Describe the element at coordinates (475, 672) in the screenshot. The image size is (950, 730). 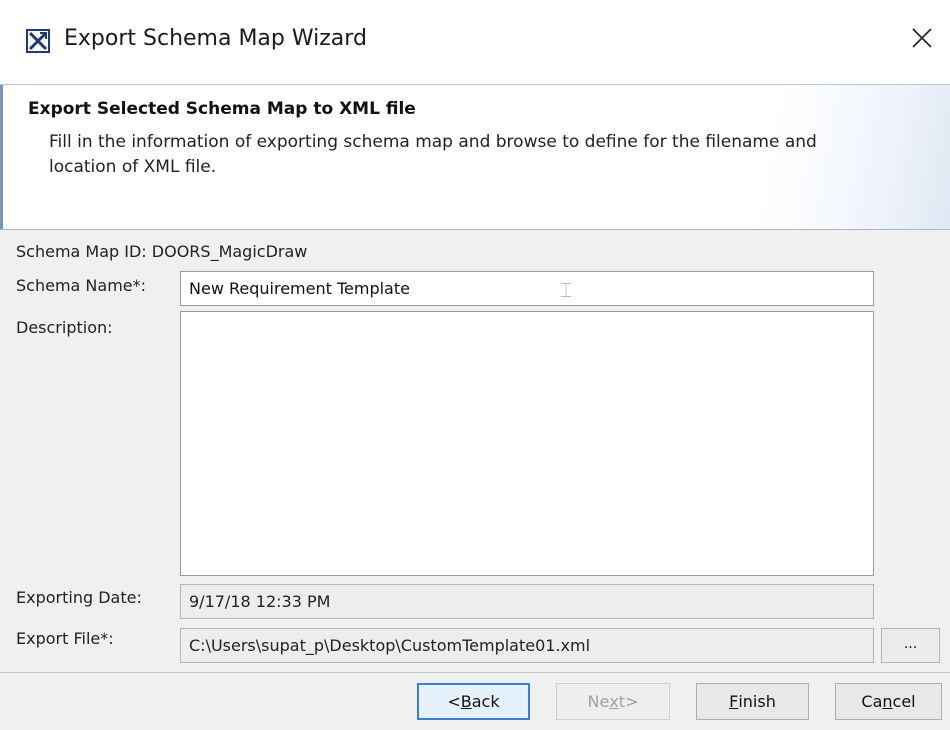
I see `footer-separator` at that location.